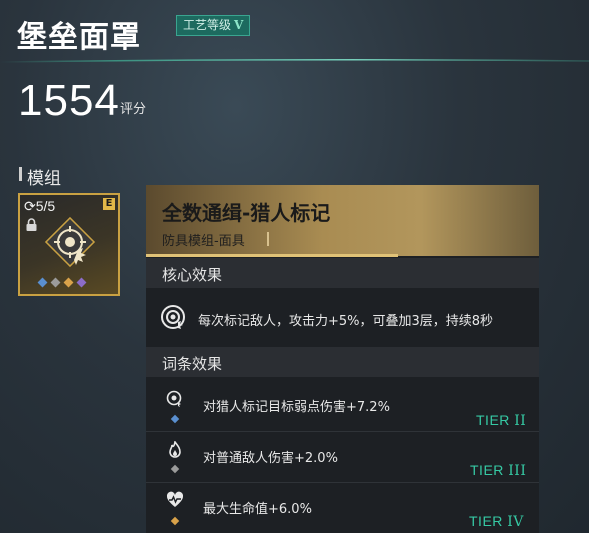 This screenshot has width=589, height=533. I want to click on tooltip-subtitle: 防具模组-面具, so click(203, 241).